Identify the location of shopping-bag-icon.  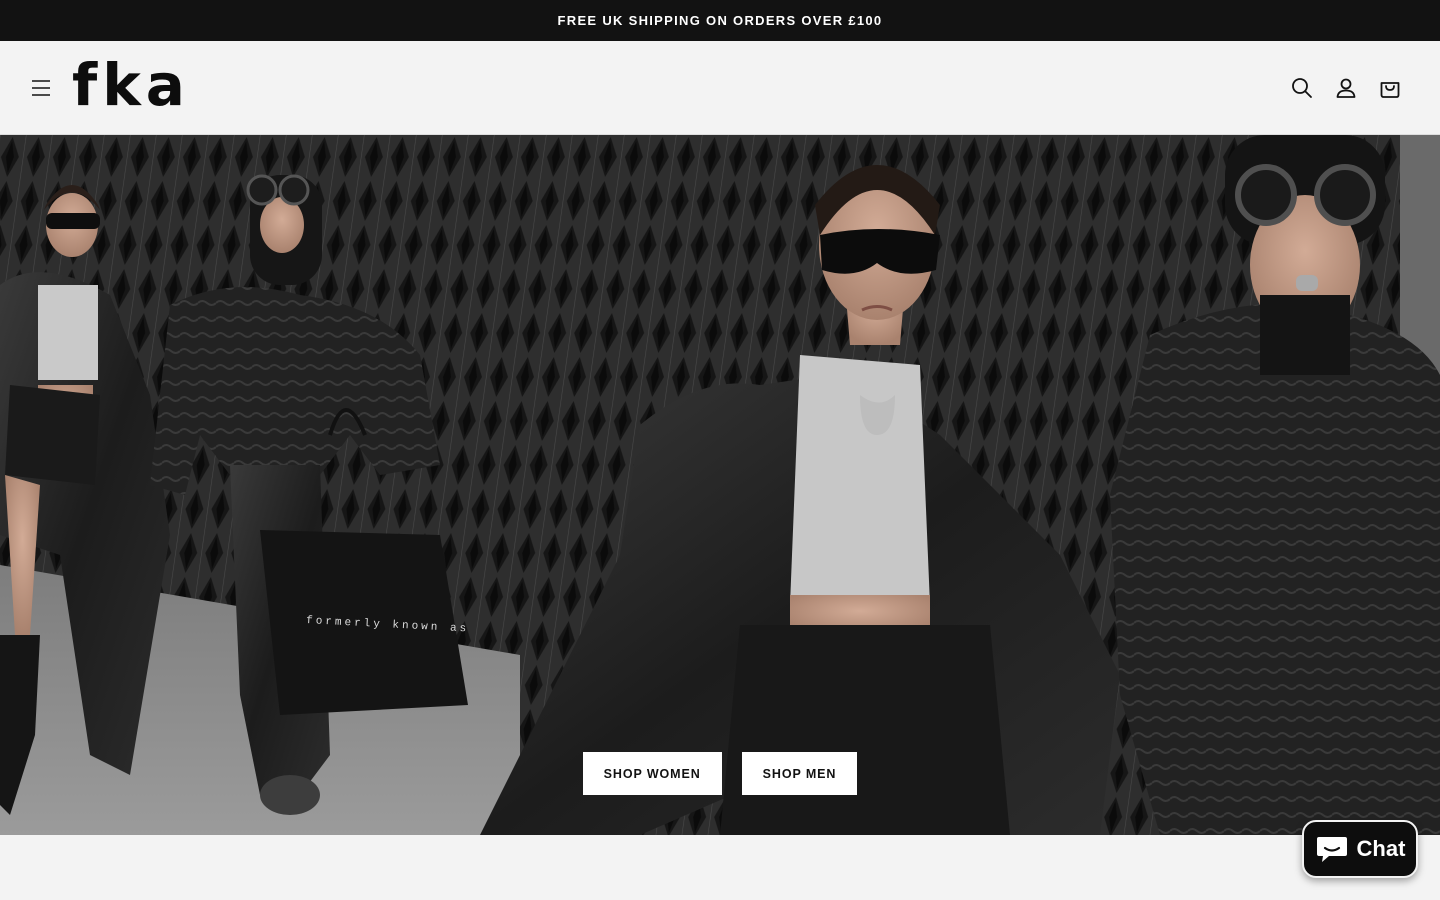
(1390, 90).